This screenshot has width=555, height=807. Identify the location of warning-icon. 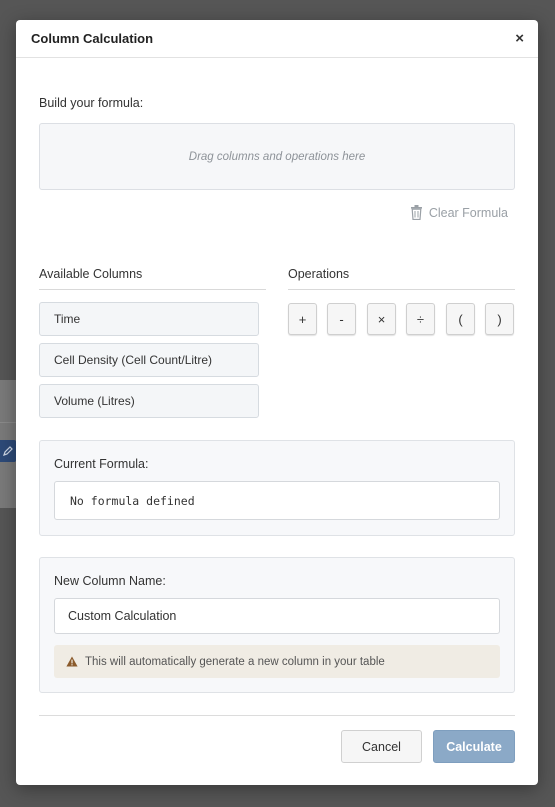
(72, 661).